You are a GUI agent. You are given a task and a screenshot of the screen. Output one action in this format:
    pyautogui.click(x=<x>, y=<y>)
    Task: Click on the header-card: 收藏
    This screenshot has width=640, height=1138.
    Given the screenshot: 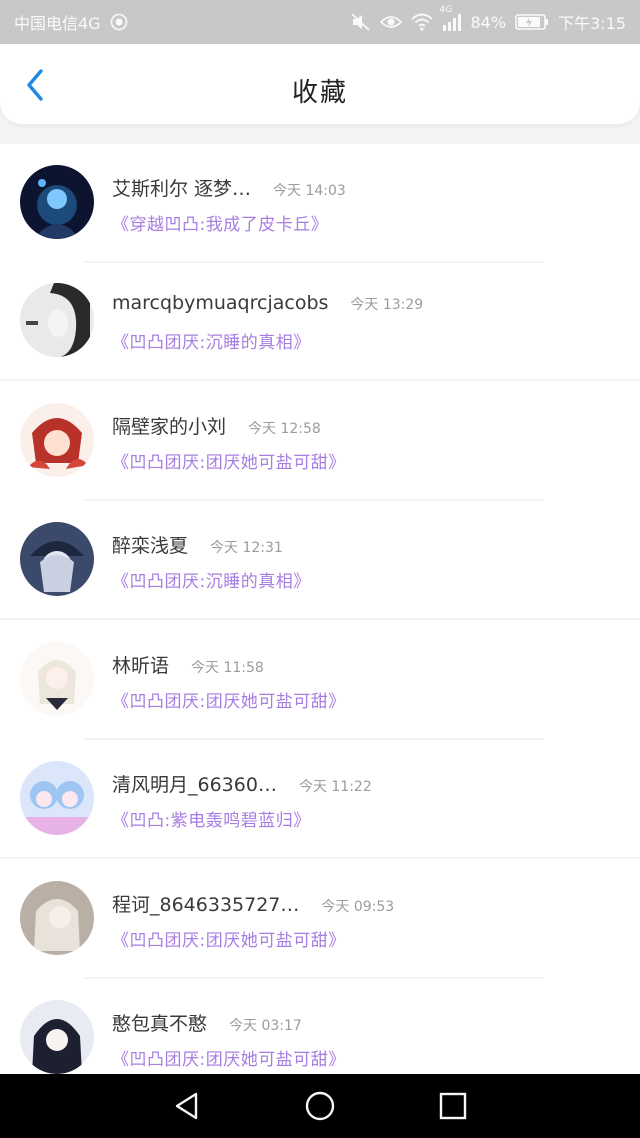 What is the action you would take?
    pyautogui.click(x=320, y=84)
    